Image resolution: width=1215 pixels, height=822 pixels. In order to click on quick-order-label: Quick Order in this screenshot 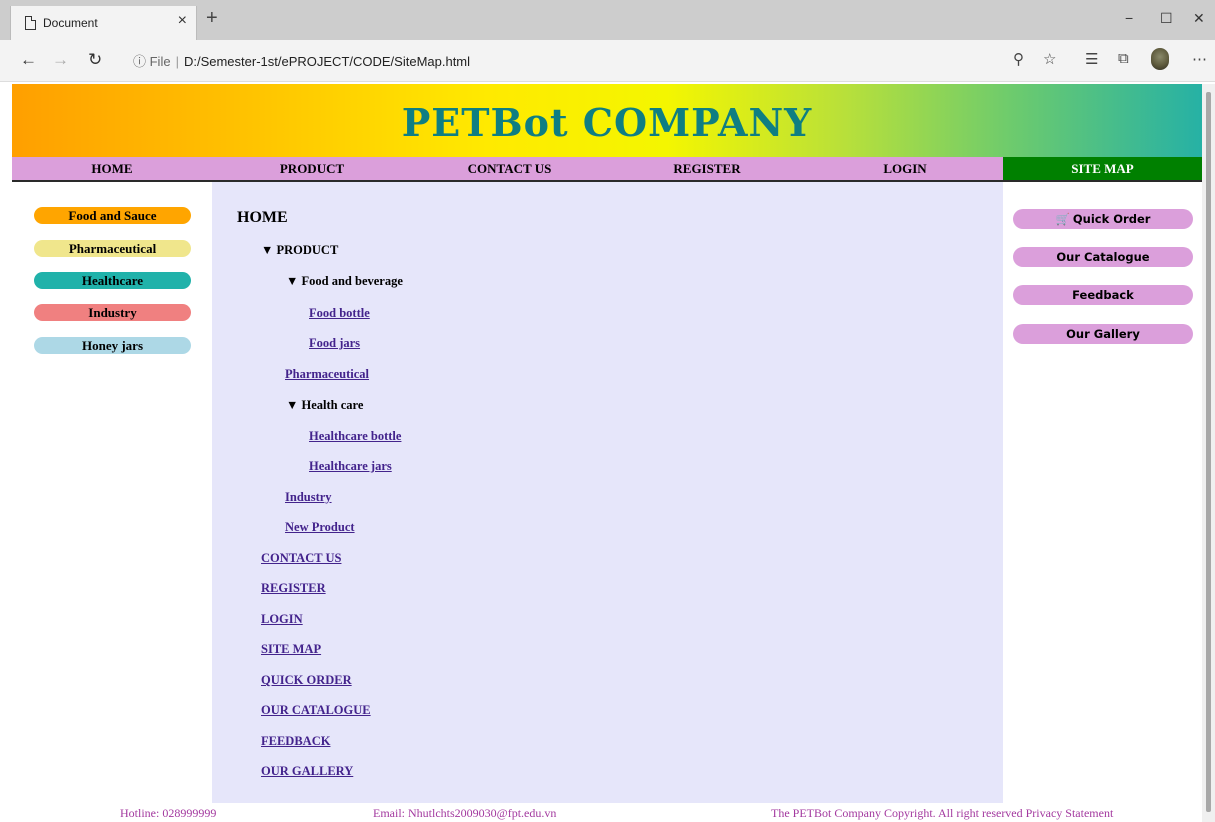, I will do `click(1111, 219)`.